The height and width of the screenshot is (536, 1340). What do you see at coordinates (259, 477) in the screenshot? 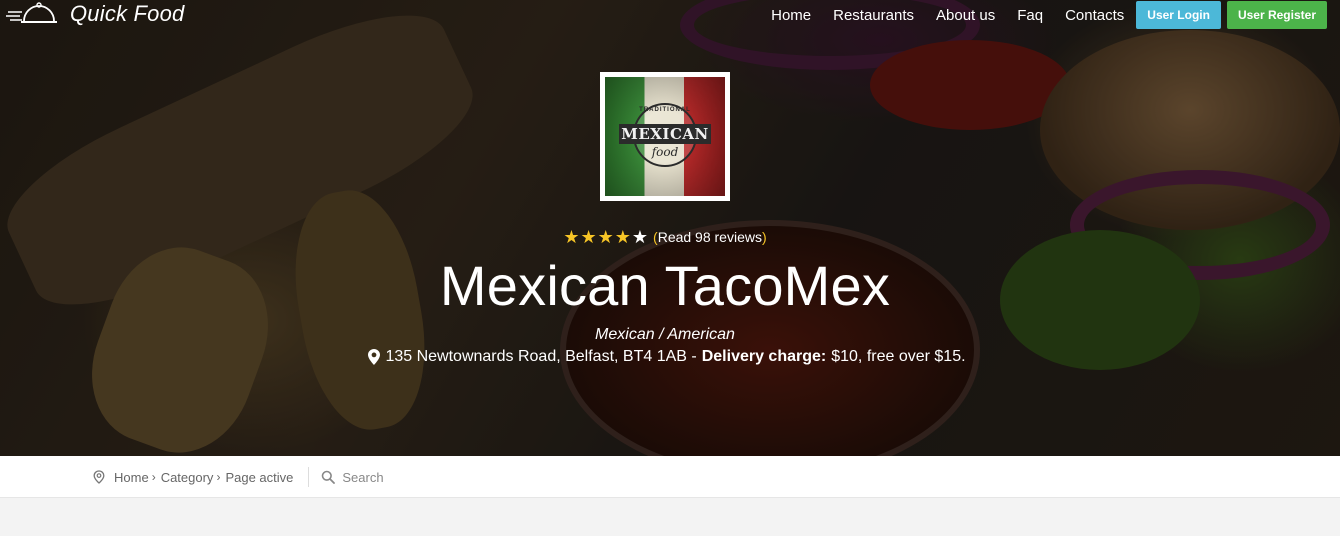
I see `breadcrumb-active: Page active` at bounding box center [259, 477].